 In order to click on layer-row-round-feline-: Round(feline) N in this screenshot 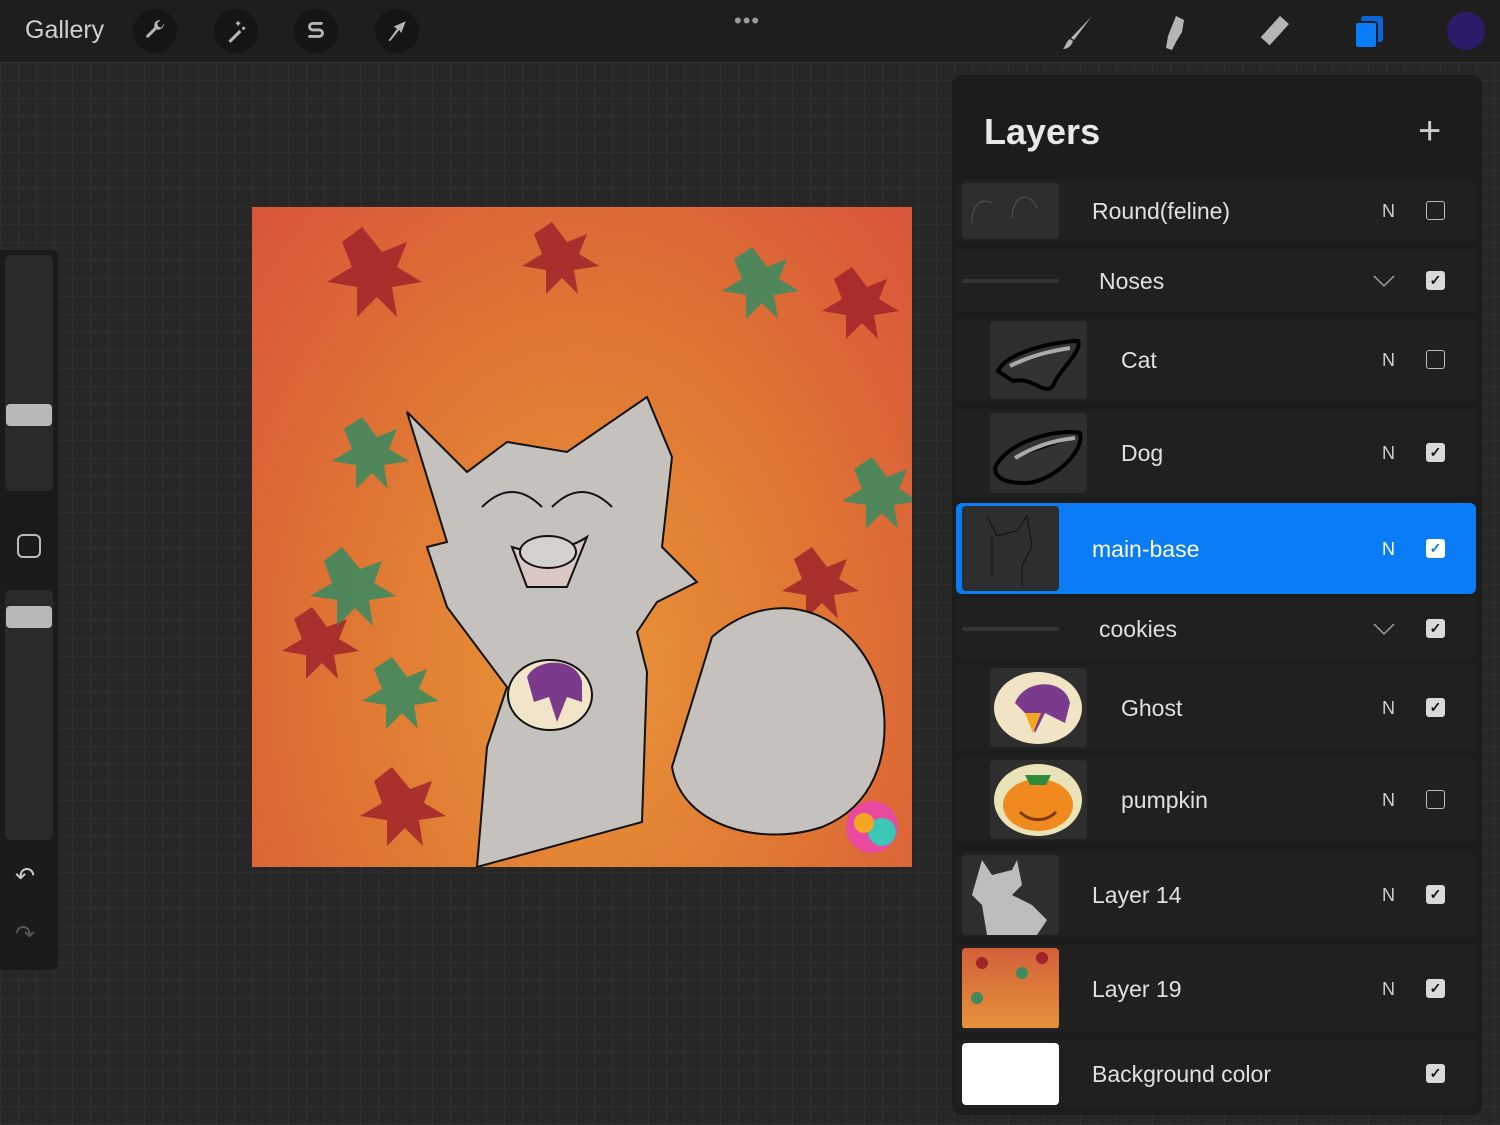, I will do `click(1216, 211)`.